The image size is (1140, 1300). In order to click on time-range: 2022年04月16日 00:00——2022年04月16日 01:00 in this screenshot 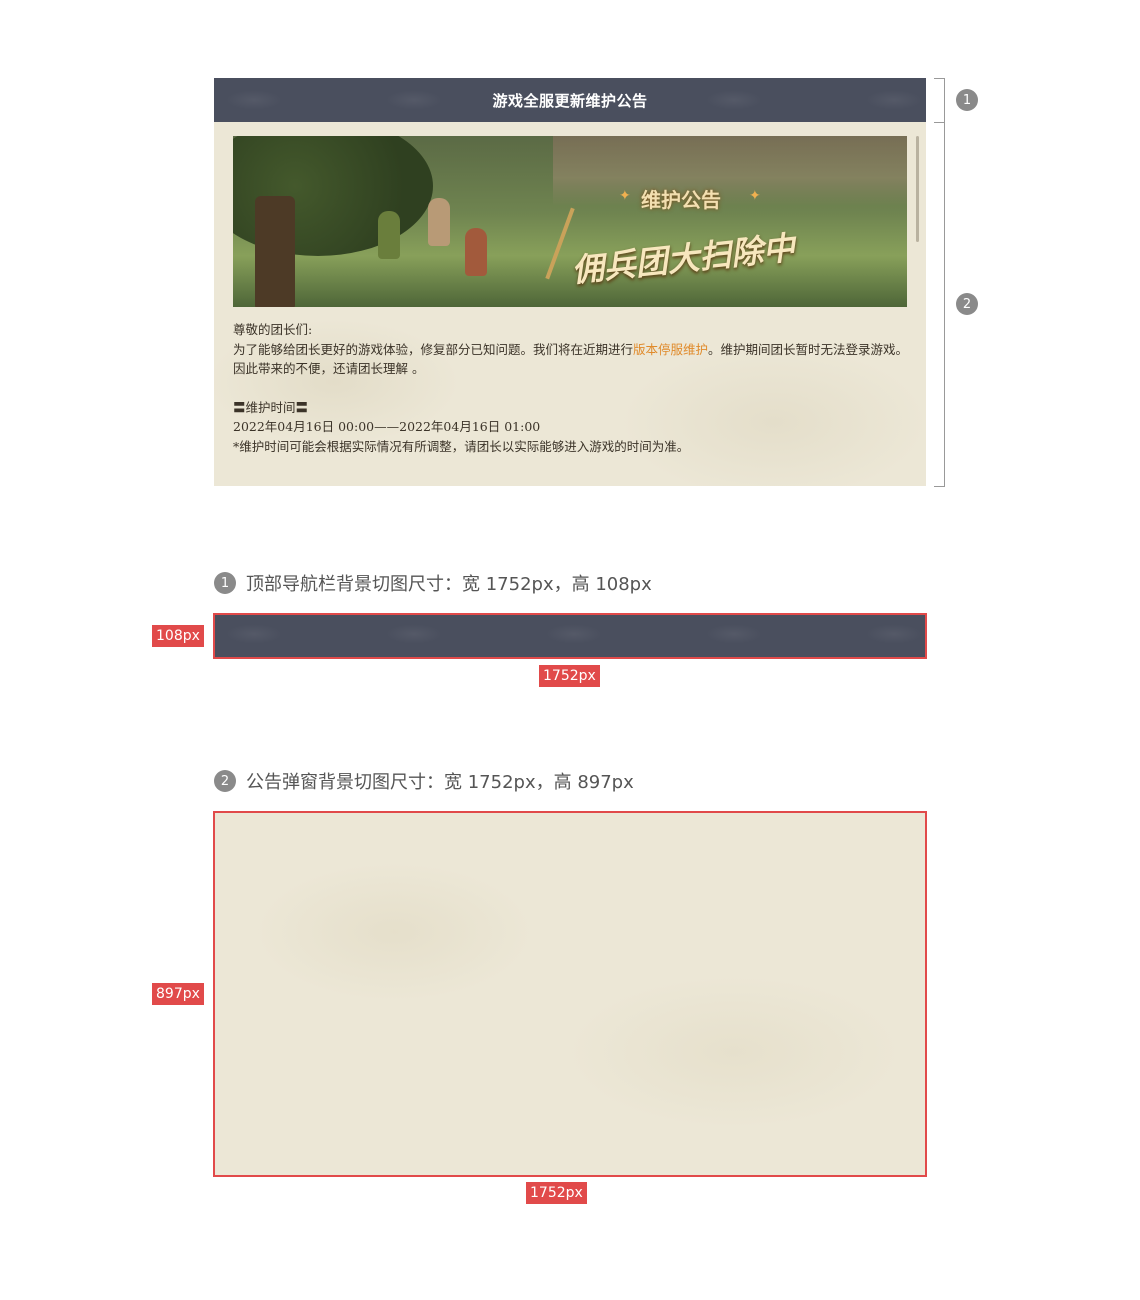, I will do `click(387, 426)`.